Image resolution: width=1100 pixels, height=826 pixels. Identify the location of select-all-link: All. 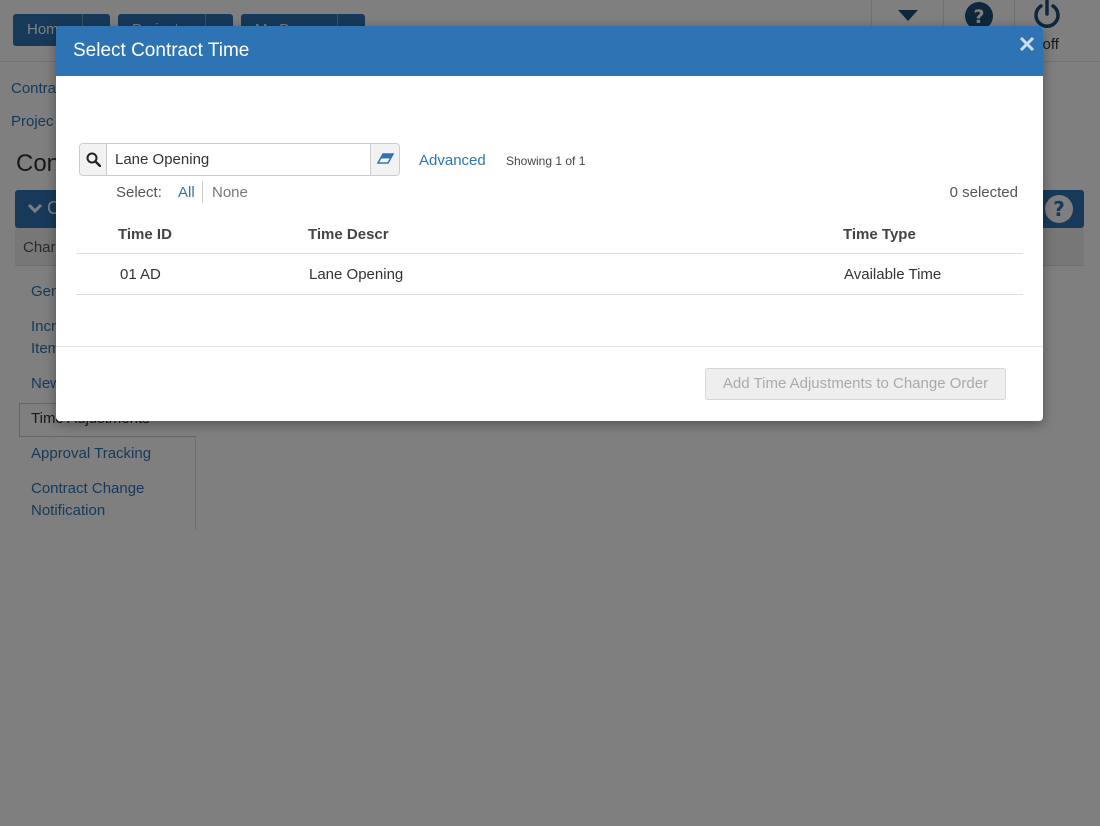
(186, 192).